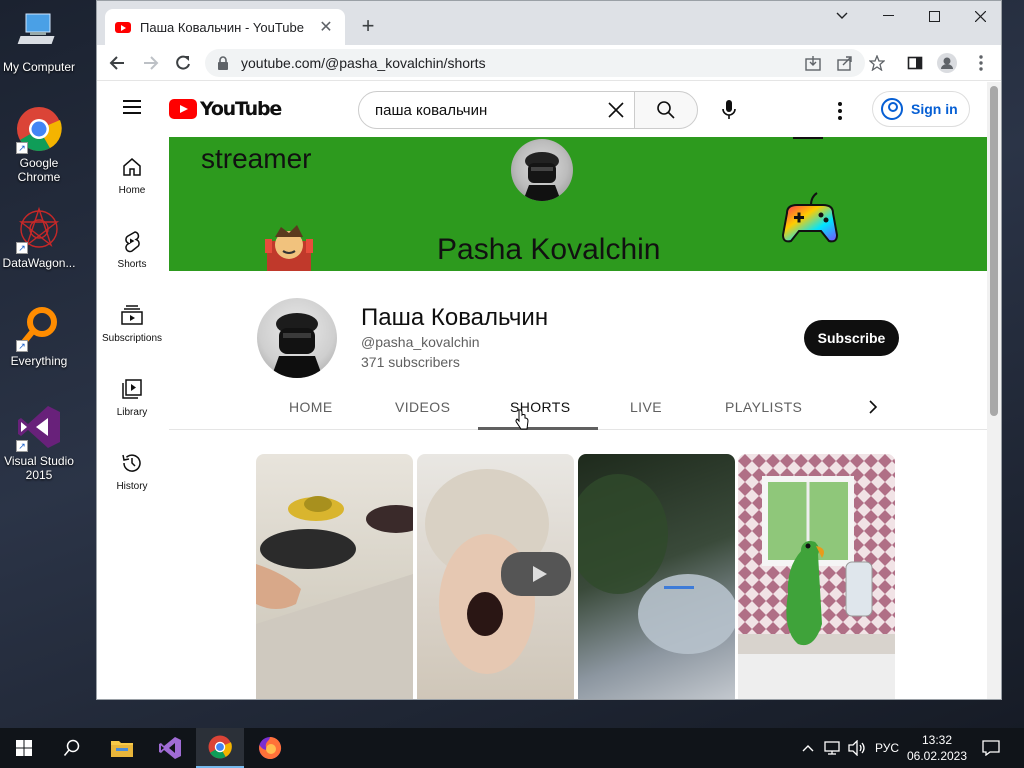  I want to click on volume-icon, so click(857, 748).